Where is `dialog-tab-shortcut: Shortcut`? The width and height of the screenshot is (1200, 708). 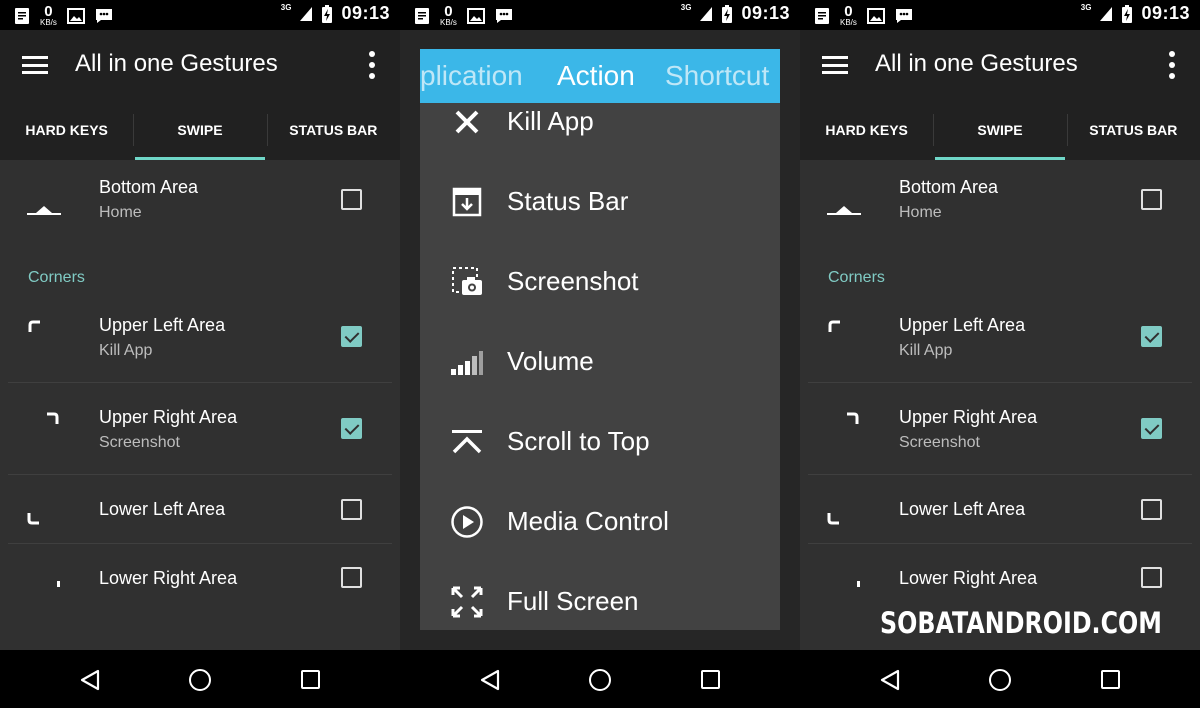
dialog-tab-shortcut: Shortcut is located at coordinates (717, 76).